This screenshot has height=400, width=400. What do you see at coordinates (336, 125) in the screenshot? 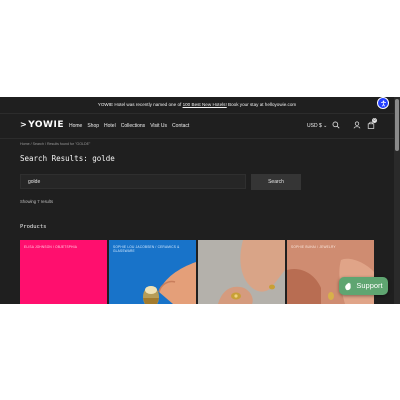
I see `search-icon` at bounding box center [336, 125].